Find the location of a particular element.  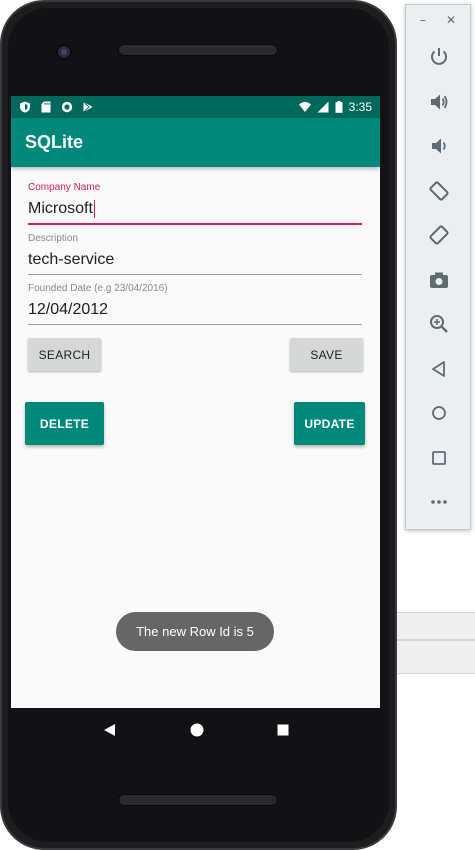

rotate-left-icon is located at coordinates (439, 191).